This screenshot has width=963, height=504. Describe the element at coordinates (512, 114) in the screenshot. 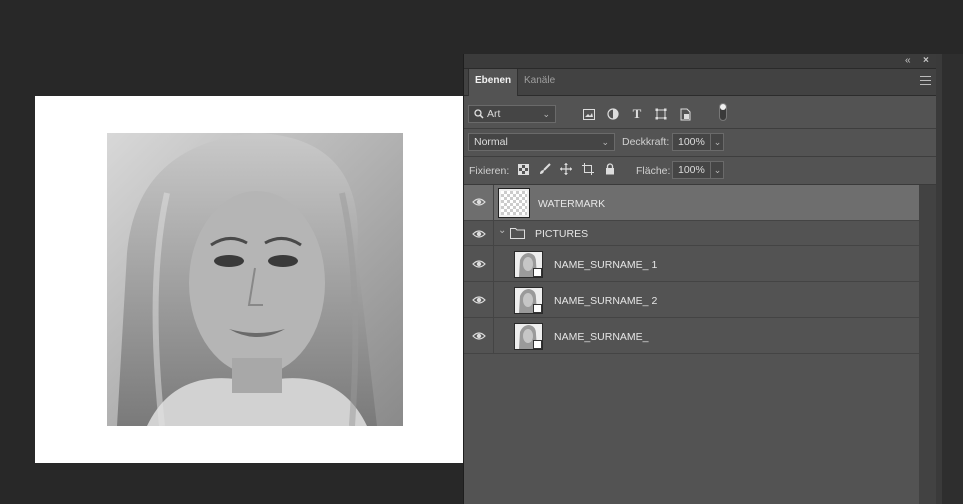

I see `filter-kind-select: Art ⌄` at that location.